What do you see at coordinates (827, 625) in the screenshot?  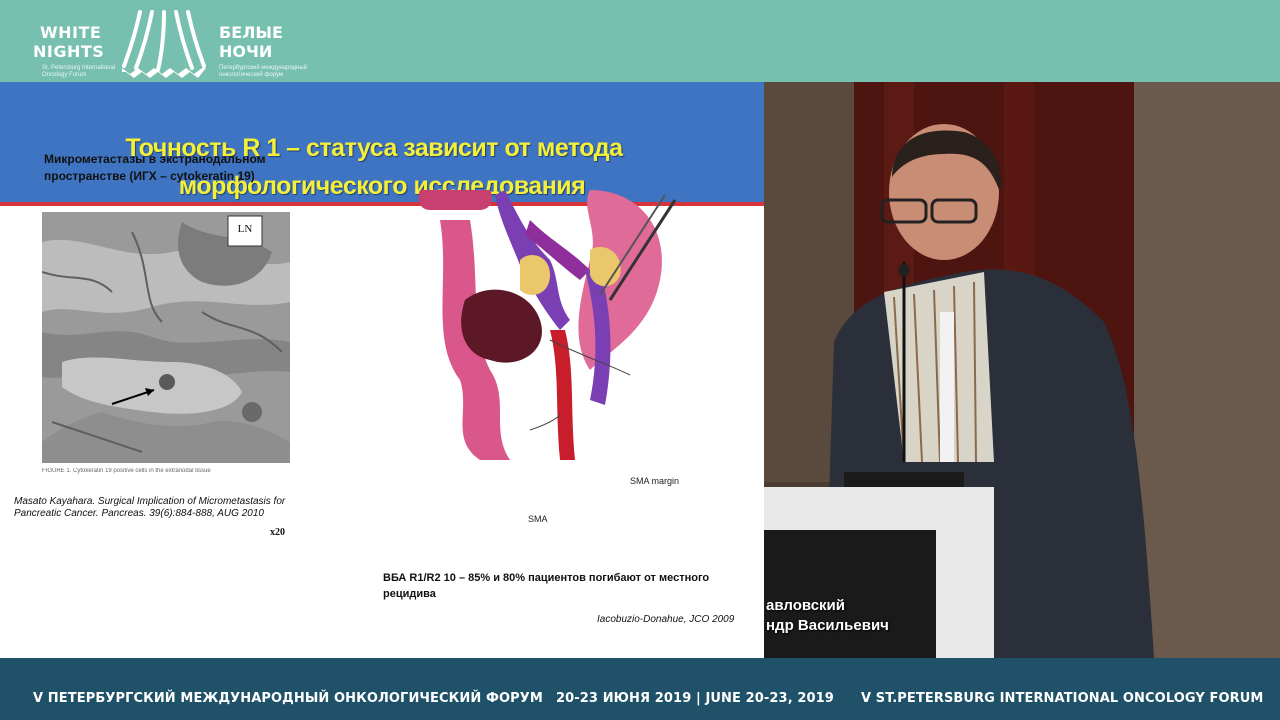 I see `speaker-name-line2: ндр Васильевич` at bounding box center [827, 625].